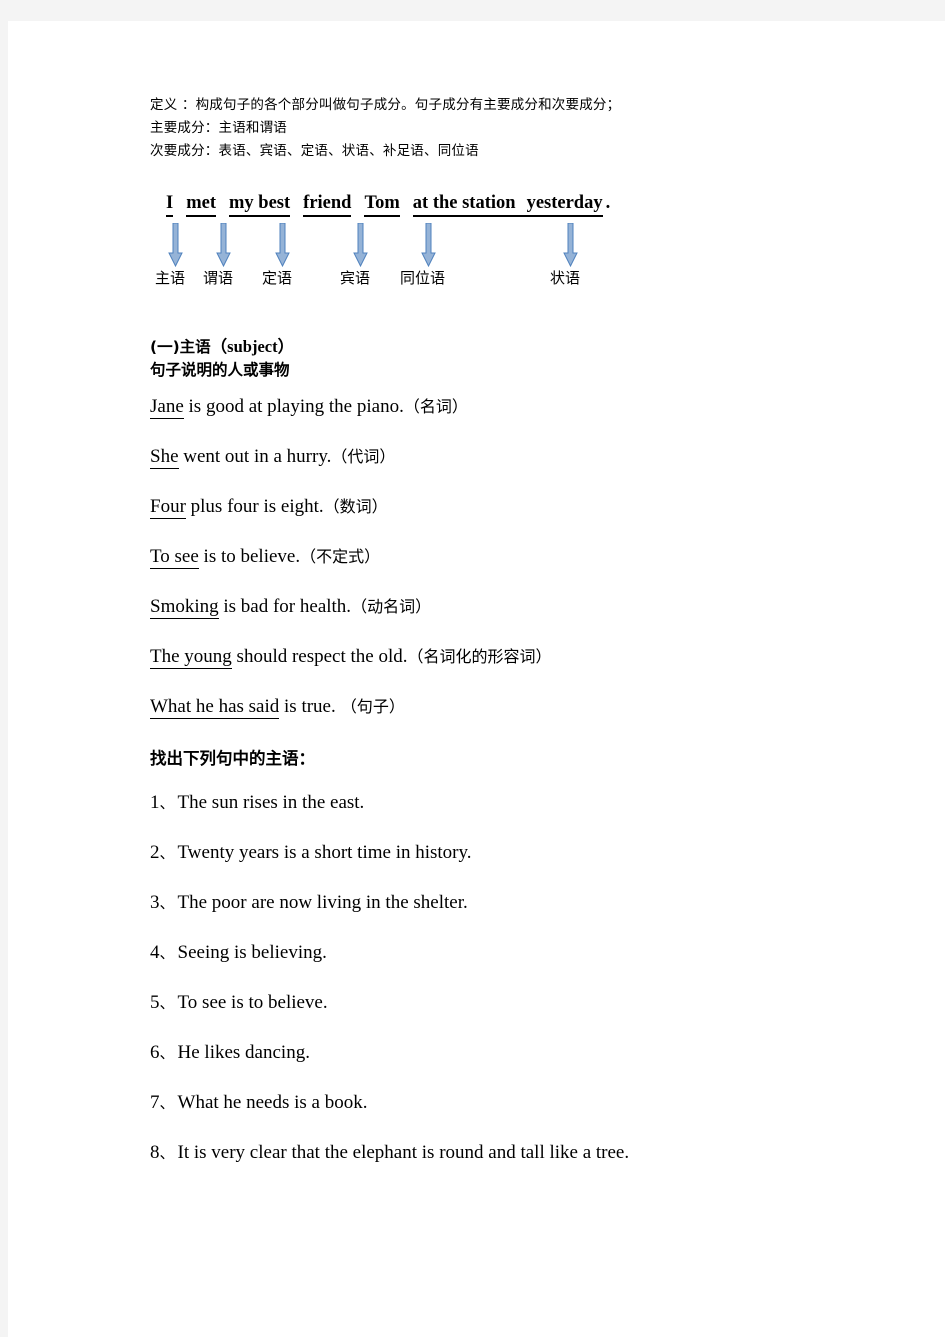 The image size is (945, 1337). Describe the element at coordinates (220, 370) in the screenshot. I see `section-subtitle: 句子说明的人或事物` at that location.